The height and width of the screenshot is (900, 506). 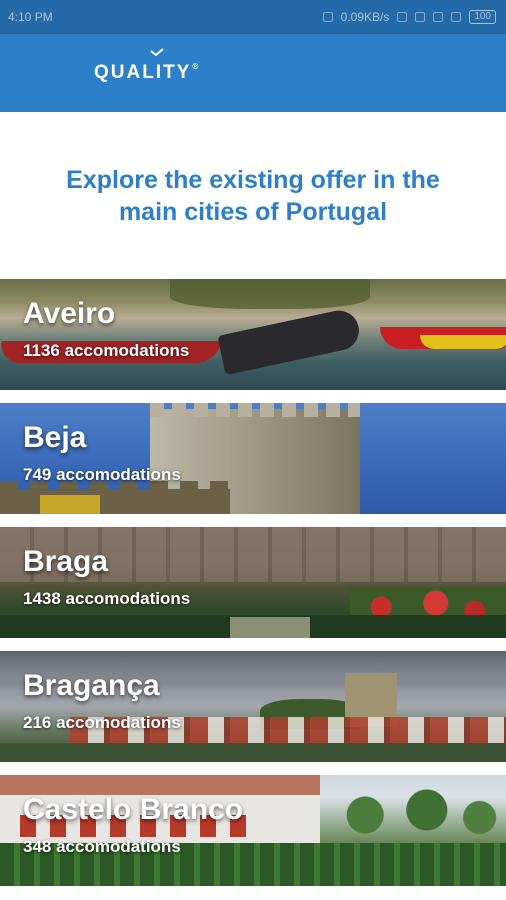 I want to click on city-image-beja, so click(x=253, y=458).